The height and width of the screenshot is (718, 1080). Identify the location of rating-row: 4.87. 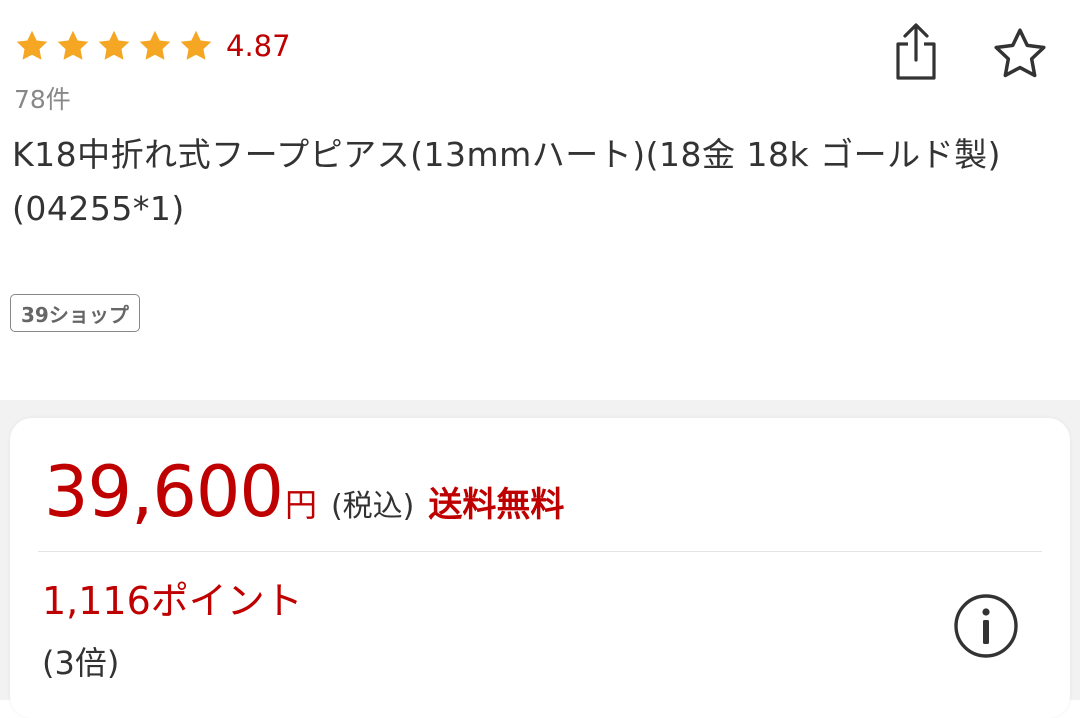
(152, 46).